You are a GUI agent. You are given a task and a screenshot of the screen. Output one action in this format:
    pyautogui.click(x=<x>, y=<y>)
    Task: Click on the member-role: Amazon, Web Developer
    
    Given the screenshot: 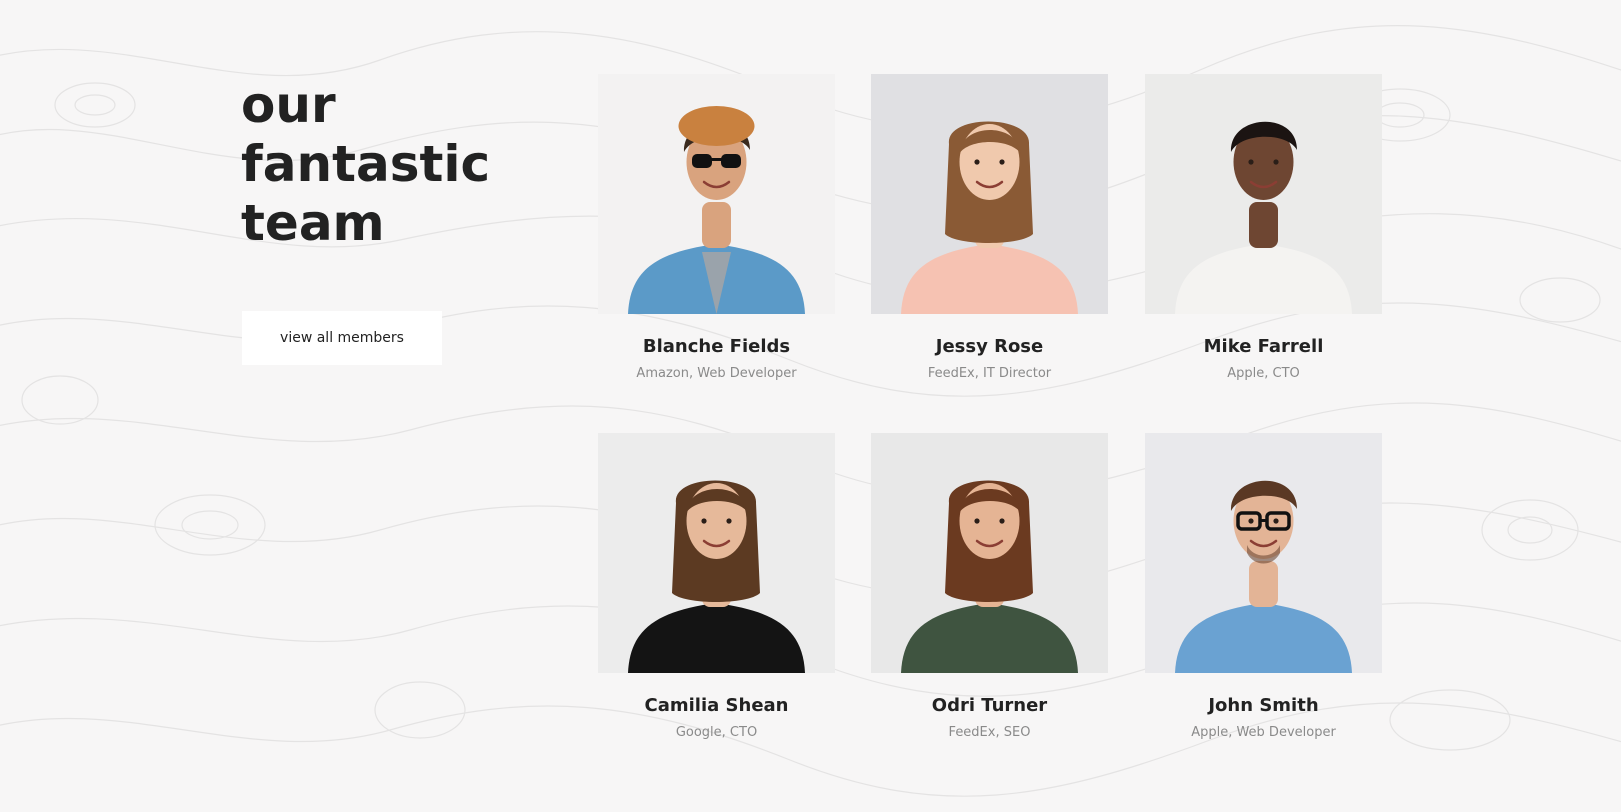 What is the action you would take?
    pyautogui.click(x=716, y=373)
    